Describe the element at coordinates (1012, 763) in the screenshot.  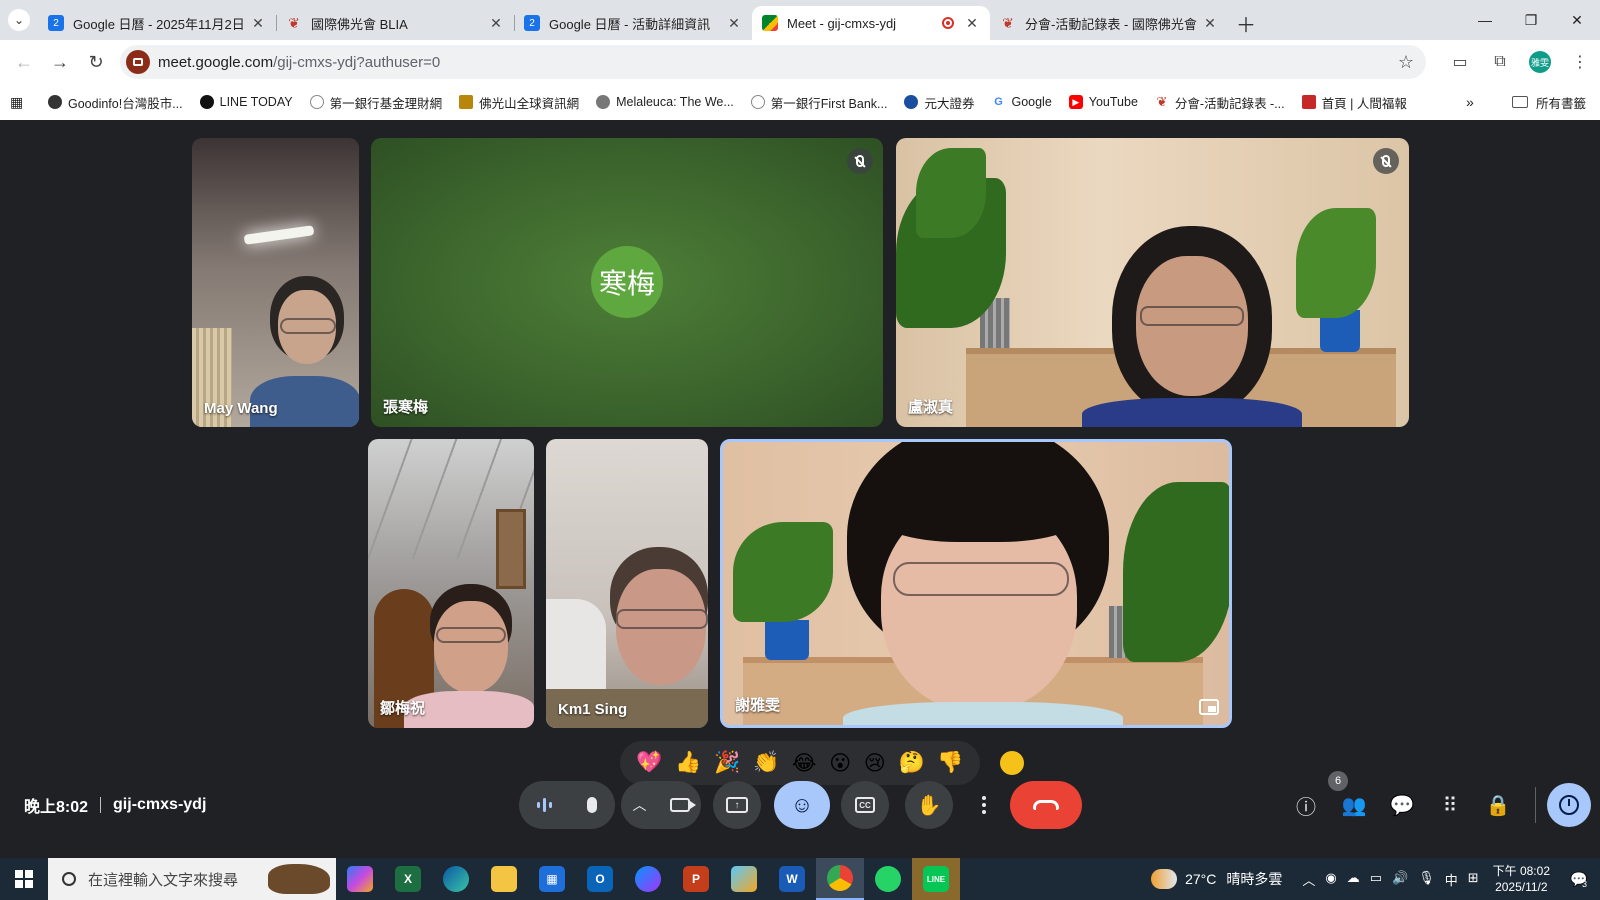
I see `skin-tone-picker` at that location.